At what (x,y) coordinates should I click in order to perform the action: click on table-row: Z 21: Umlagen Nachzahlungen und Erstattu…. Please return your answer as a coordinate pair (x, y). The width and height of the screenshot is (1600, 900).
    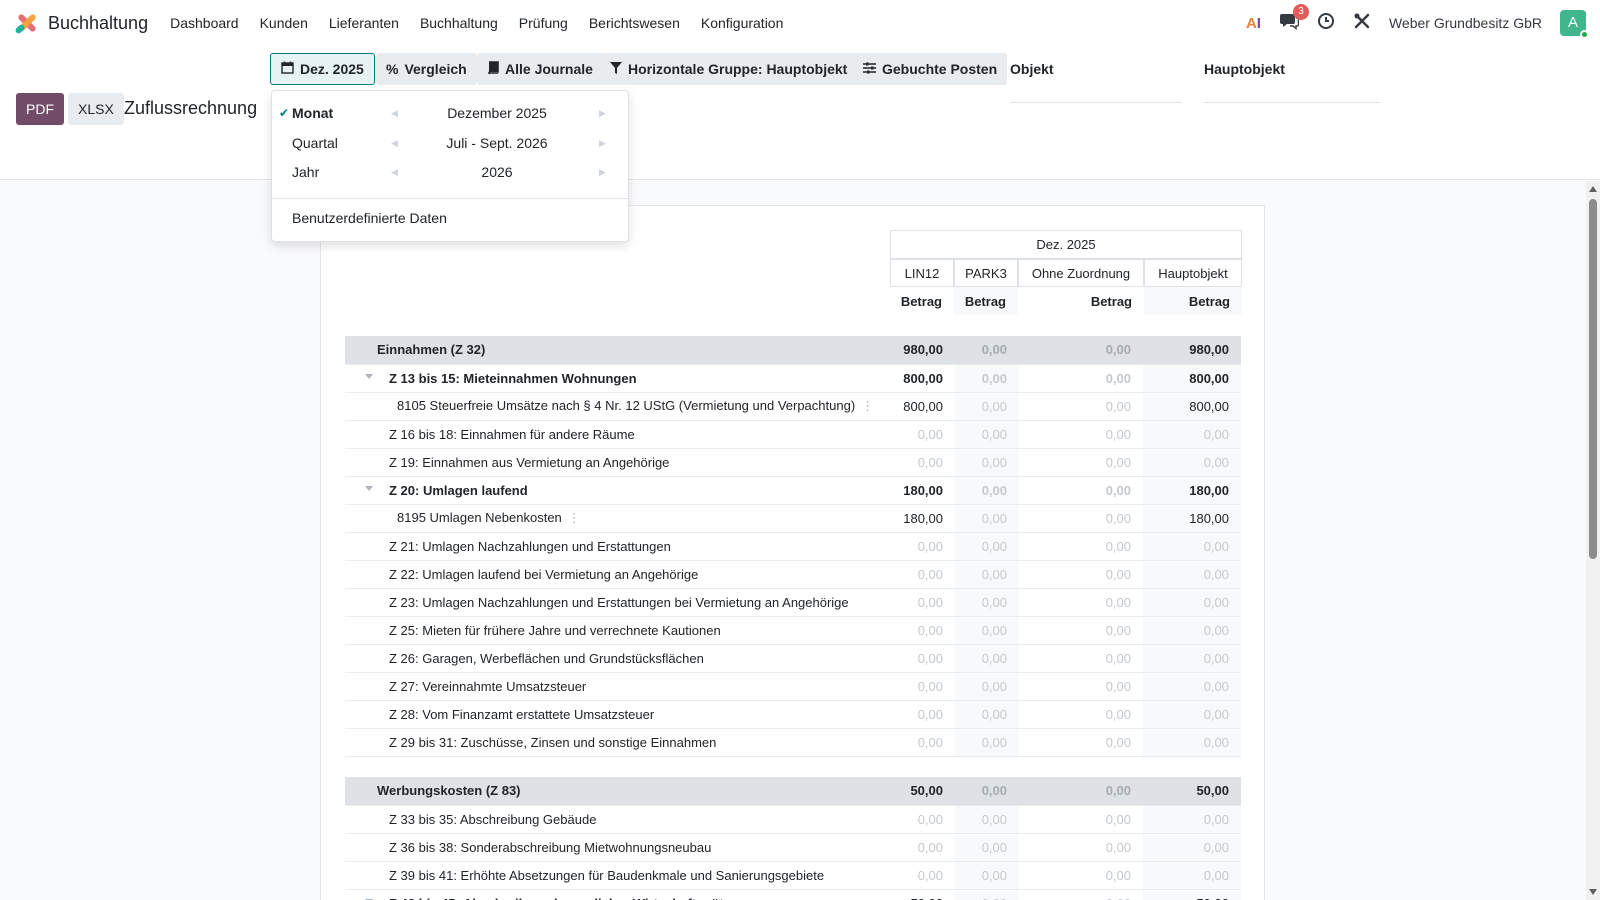
    Looking at the image, I should click on (793, 546).